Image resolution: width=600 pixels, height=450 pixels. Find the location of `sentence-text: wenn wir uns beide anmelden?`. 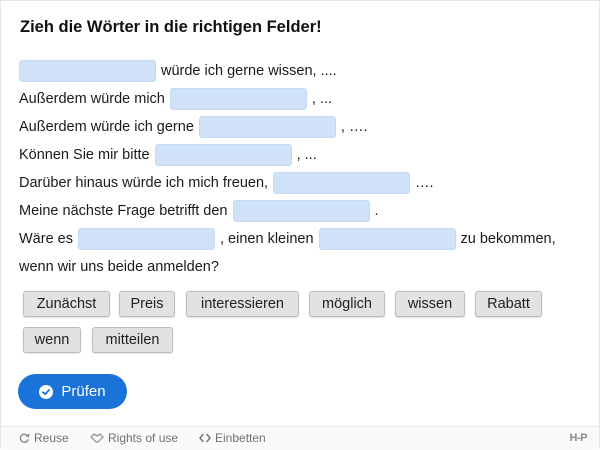

sentence-text: wenn wir uns beide anmelden? is located at coordinates (119, 267).